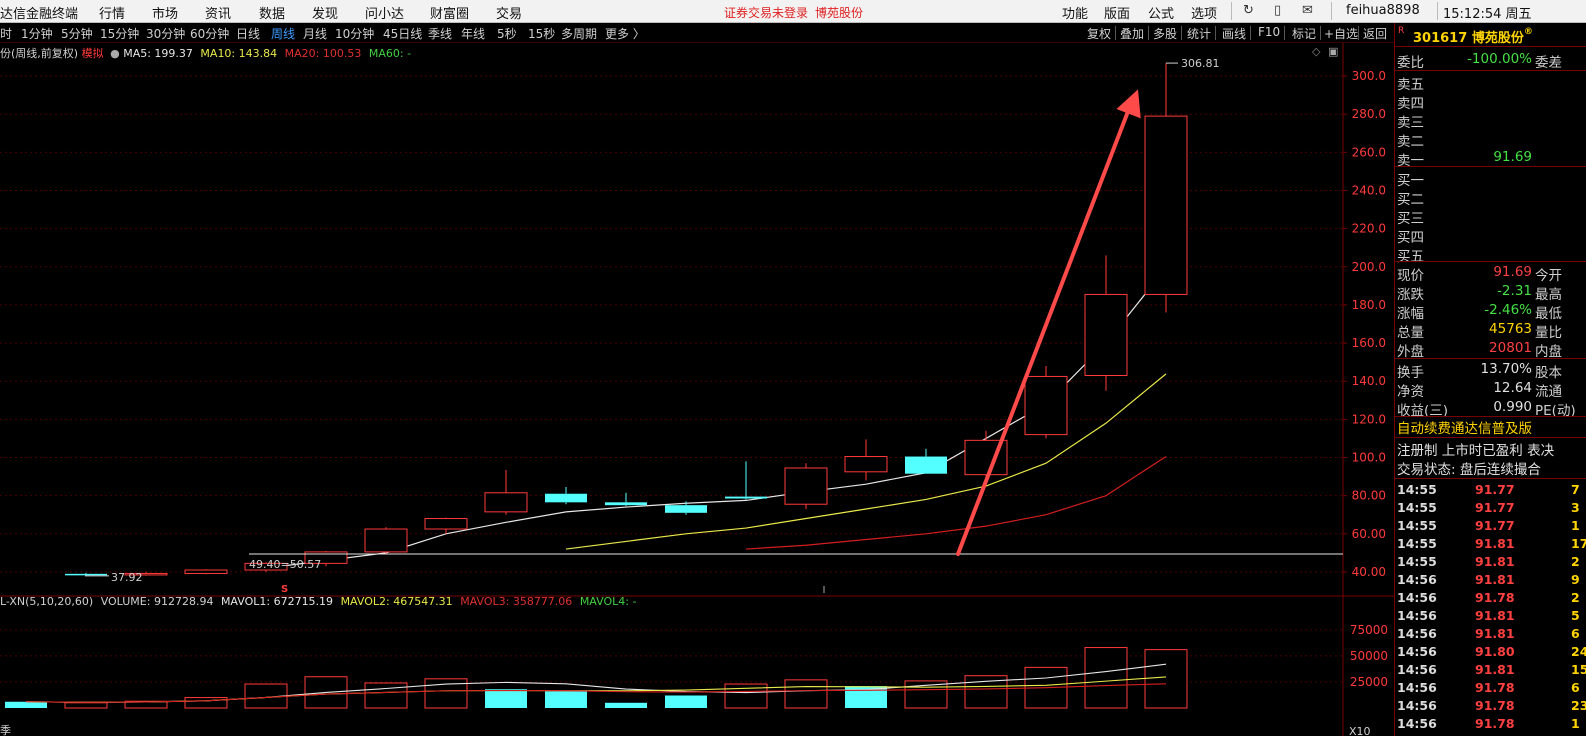  Describe the element at coordinates (248, 33) in the screenshot. I see `tab-period: 日线` at that location.